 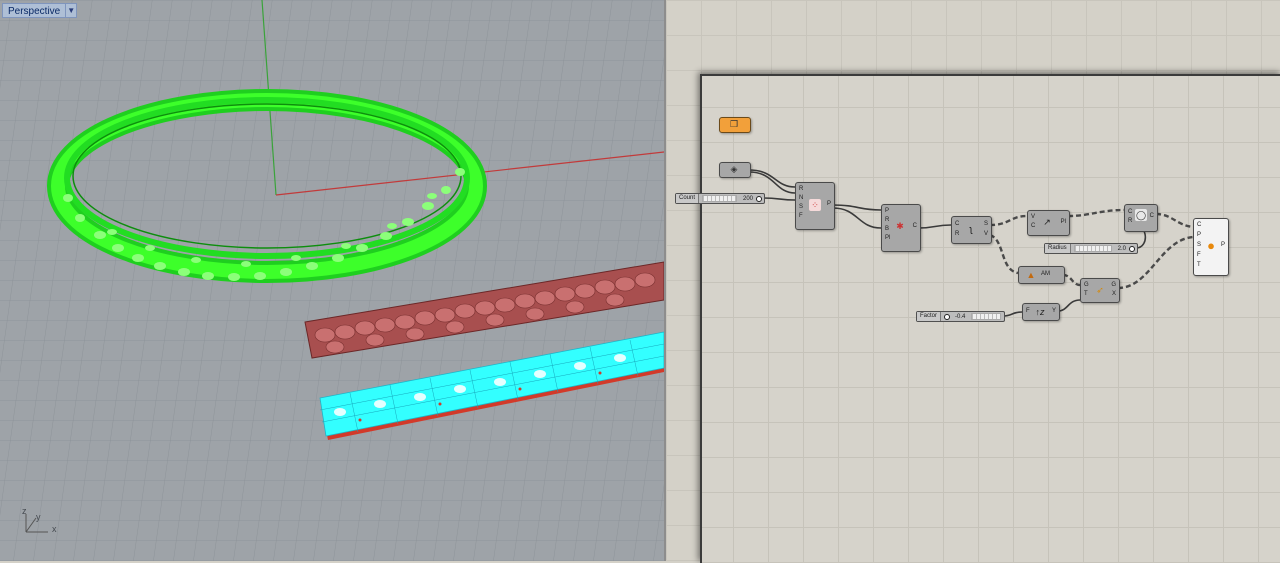 What do you see at coordinates (38, 517) in the screenshot?
I see `axis-label-y: y` at bounding box center [38, 517].